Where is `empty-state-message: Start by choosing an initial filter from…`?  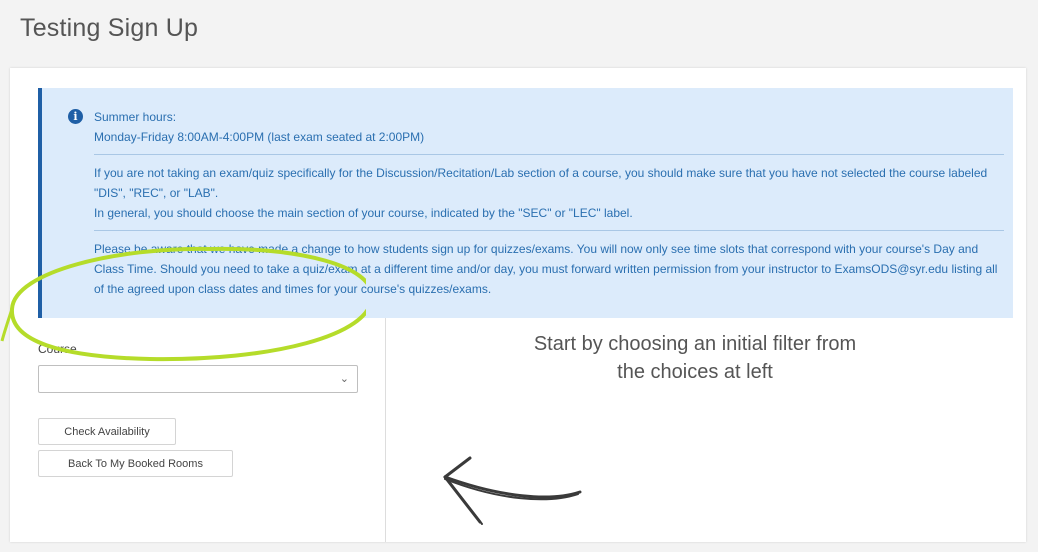 empty-state-message: Start by choosing an initial filter from… is located at coordinates (695, 358).